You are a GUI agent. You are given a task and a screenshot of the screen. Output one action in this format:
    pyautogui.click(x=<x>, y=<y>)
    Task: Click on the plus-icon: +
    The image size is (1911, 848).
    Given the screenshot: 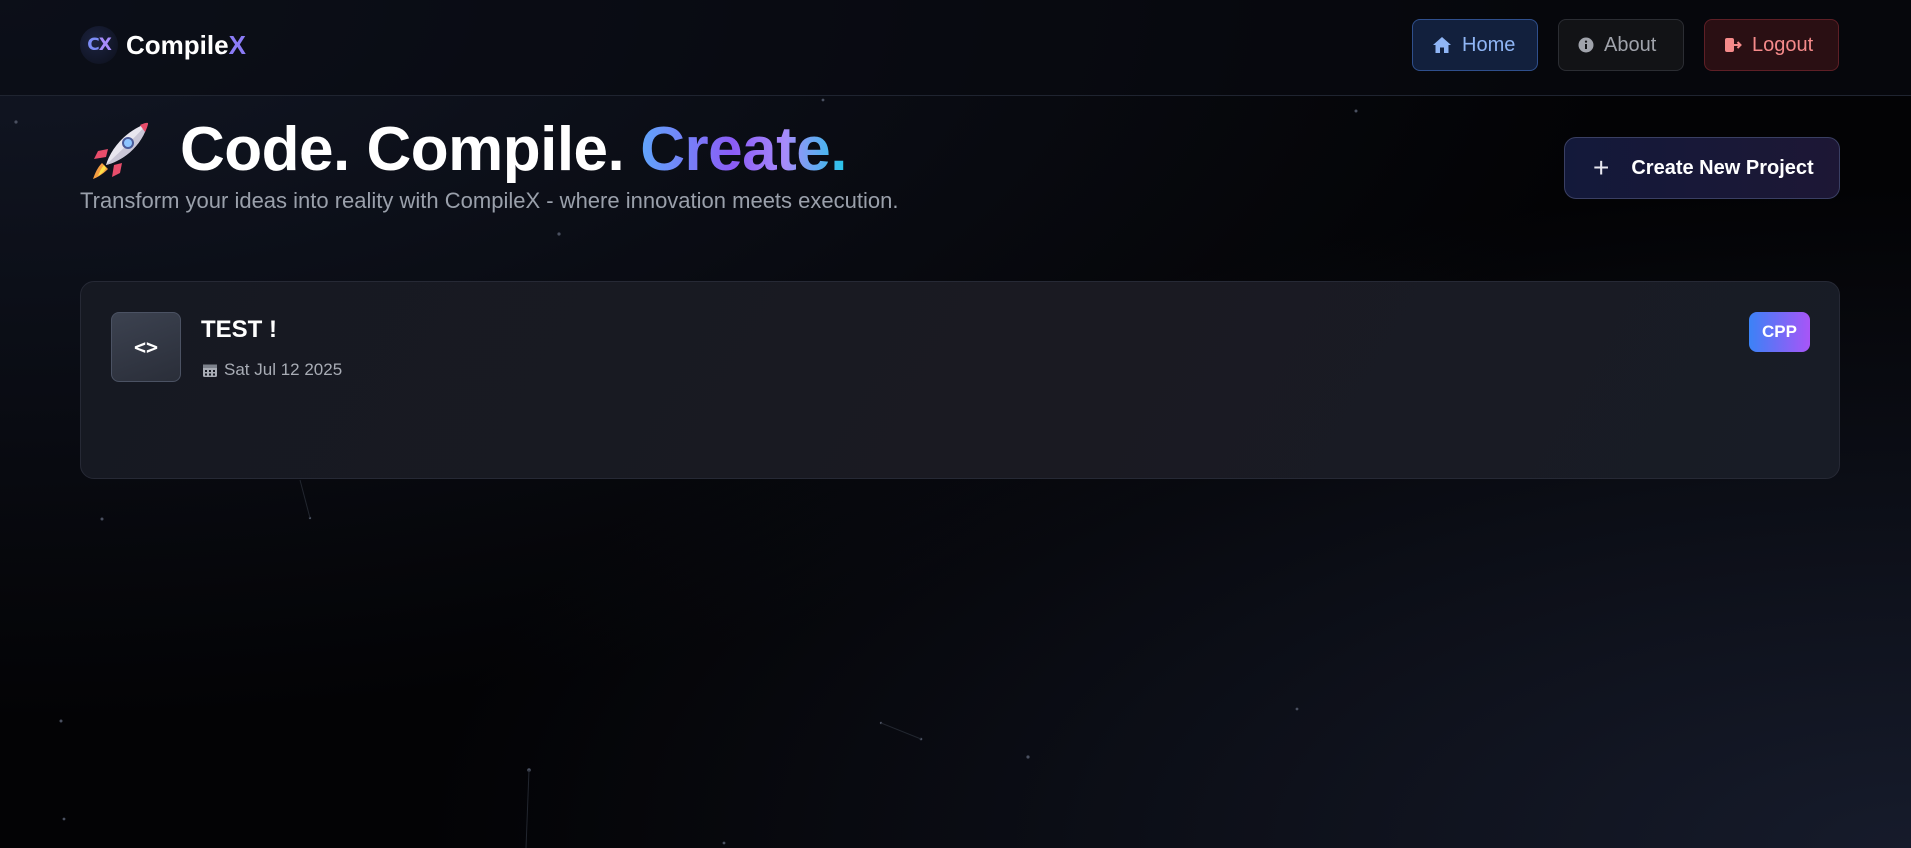 What is the action you would take?
    pyautogui.click(x=1601, y=167)
    